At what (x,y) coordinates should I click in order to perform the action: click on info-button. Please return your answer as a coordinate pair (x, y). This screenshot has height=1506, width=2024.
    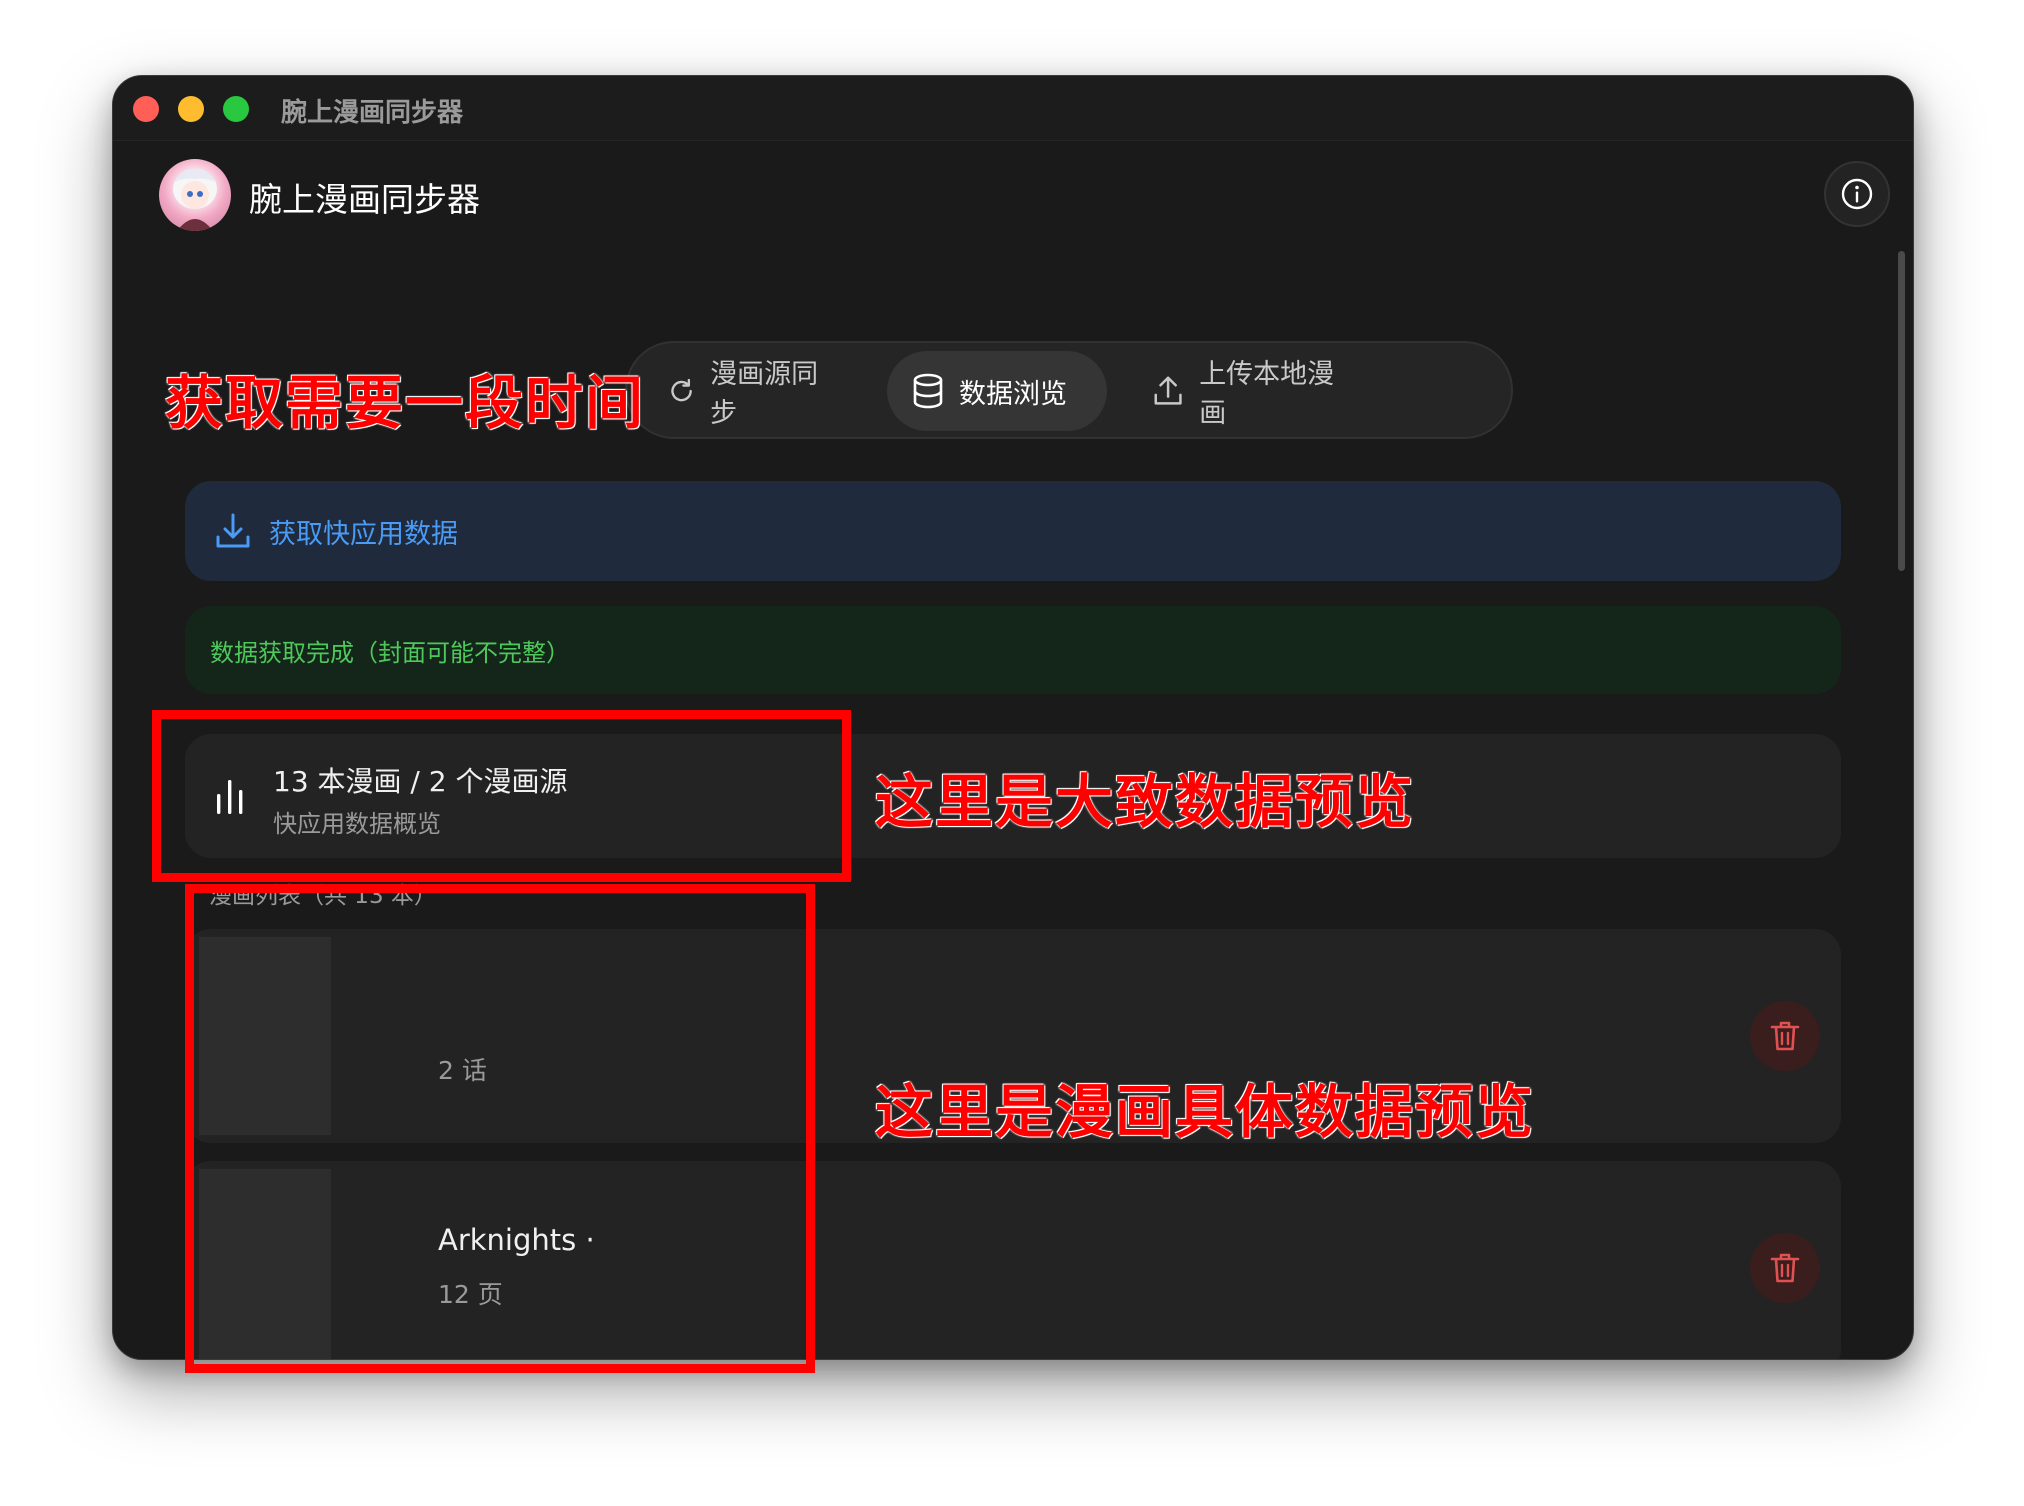
    Looking at the image, I should click on (1857, 194).